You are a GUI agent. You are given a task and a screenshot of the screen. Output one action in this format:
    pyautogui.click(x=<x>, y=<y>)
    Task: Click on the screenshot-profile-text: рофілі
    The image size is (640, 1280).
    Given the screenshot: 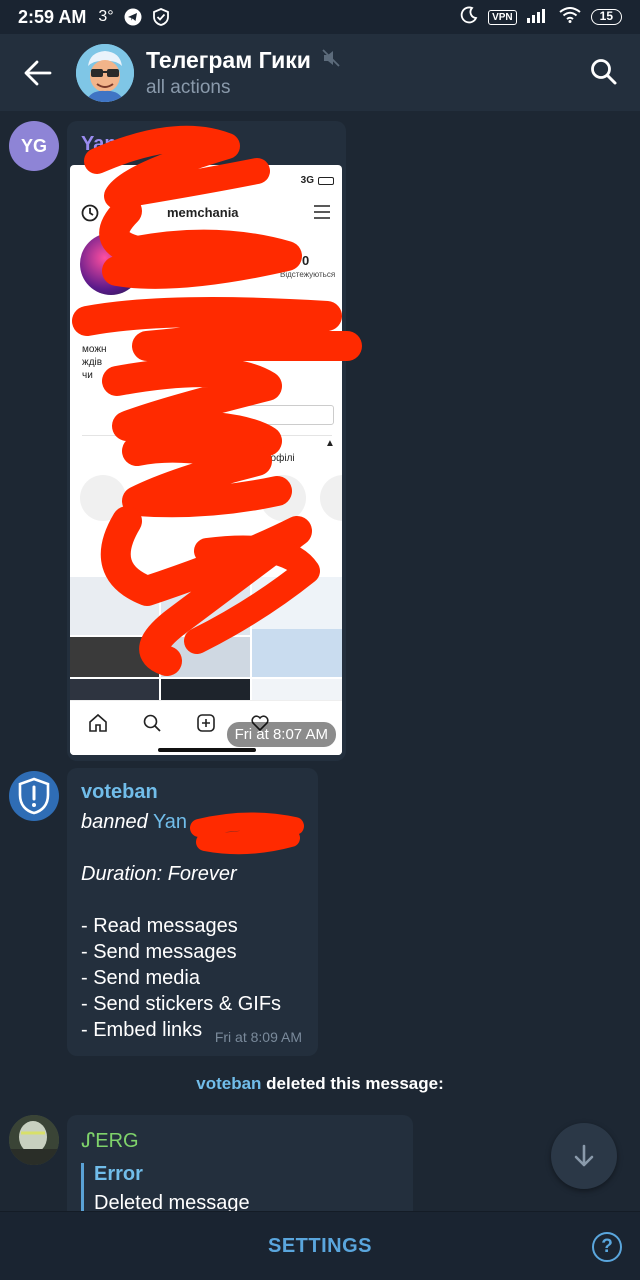 What is the action you would take?
    pyautogui.click(x=280, y=458)
    